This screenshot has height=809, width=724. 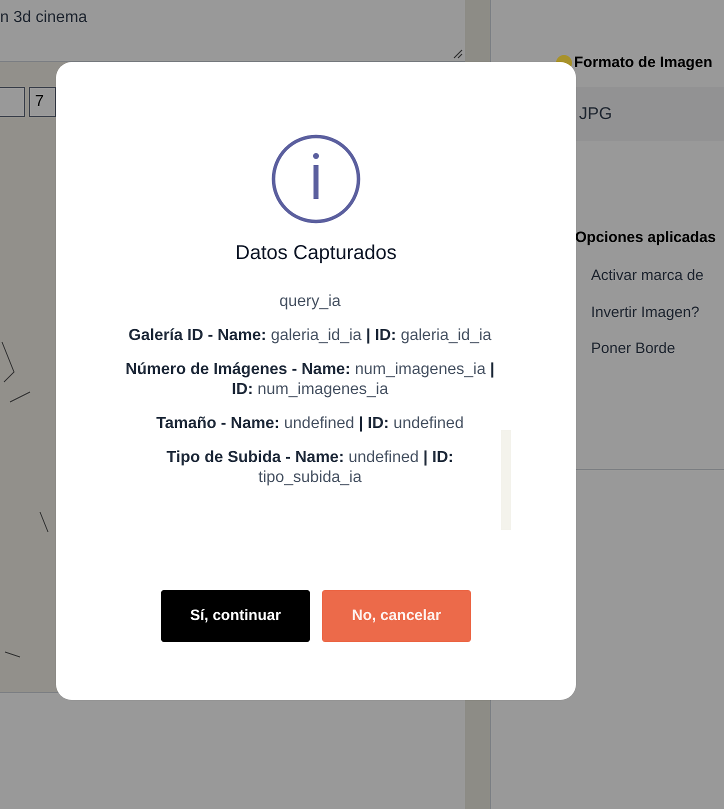 What do you see at coordinates (310, 380) in the screenshot?
I see `field-info-text: Número de Imágenes - Name: num_imagenes_ia | ID: num_imagenes_ia` at bounding box center [310, 380].